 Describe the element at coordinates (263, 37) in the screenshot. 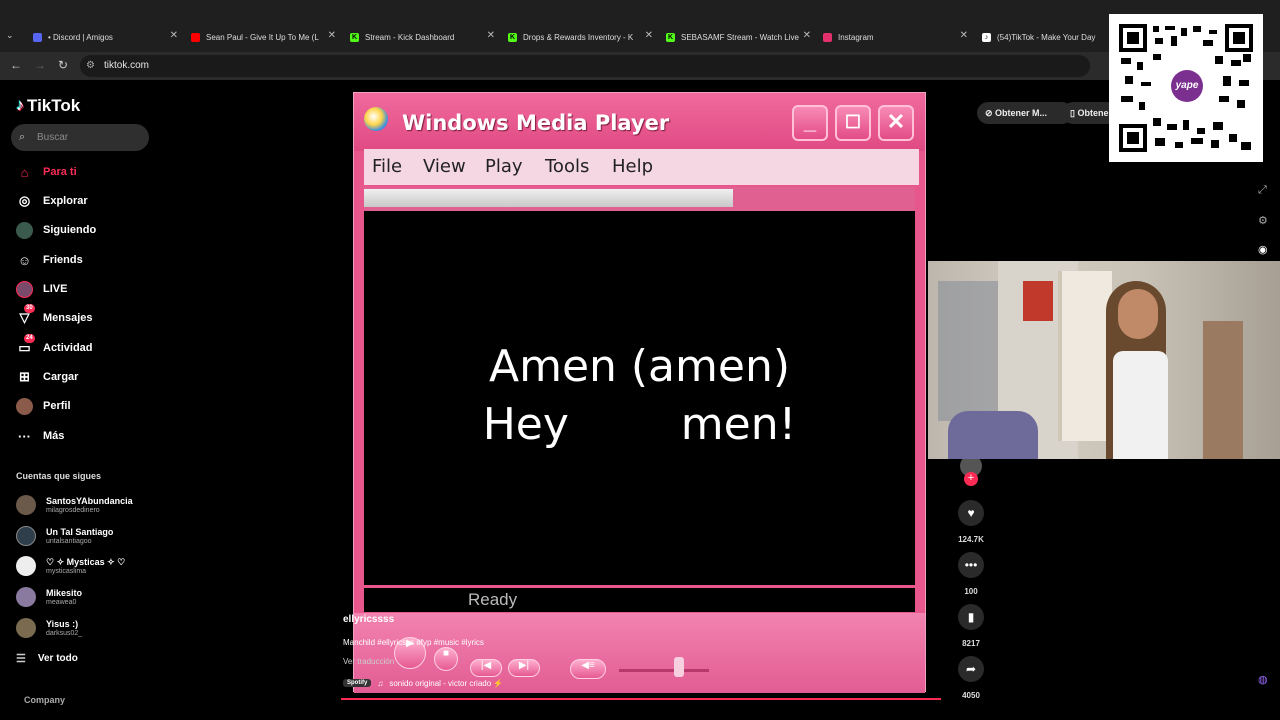

I see `browser-tab: Sean Paul - Give It Up To Me (L ✕` at that location.